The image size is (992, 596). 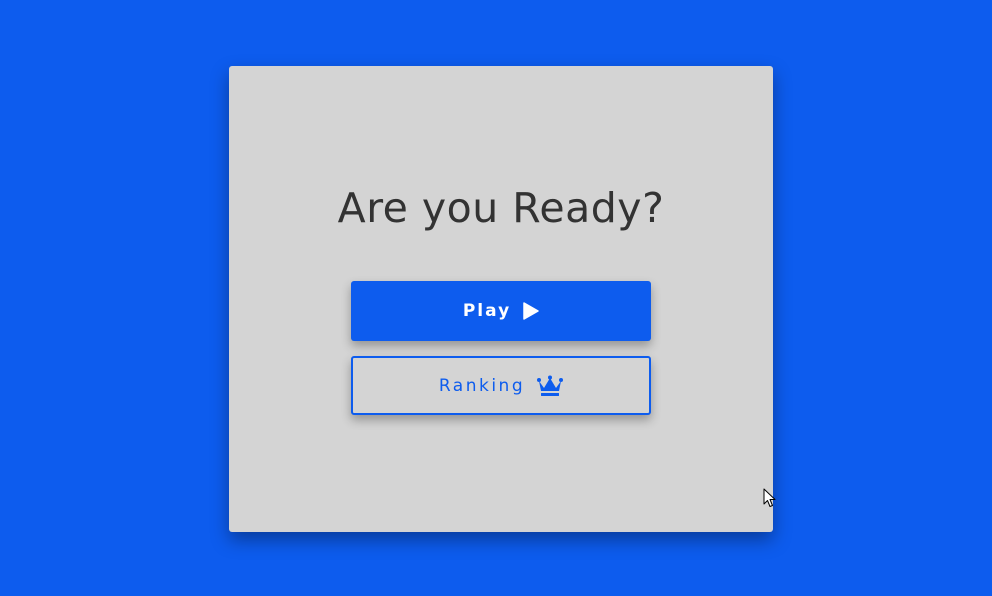 What do you see at coordinates (770, 498) in the screenshot?
I see `mouse-cursor-icon` at bounding box center [770, 498].